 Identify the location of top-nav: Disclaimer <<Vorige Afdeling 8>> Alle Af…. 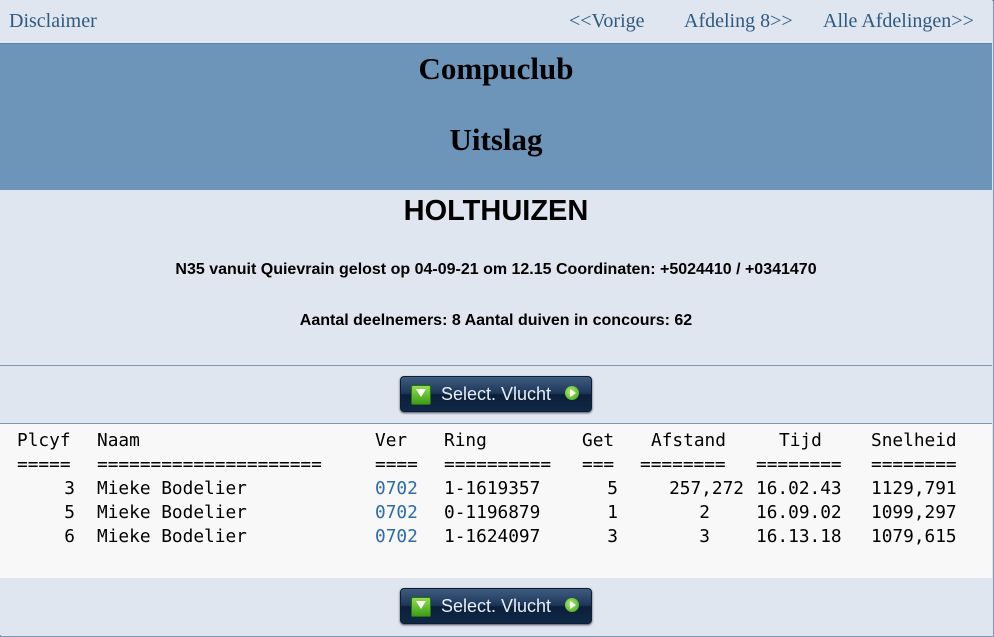
(496, 21).